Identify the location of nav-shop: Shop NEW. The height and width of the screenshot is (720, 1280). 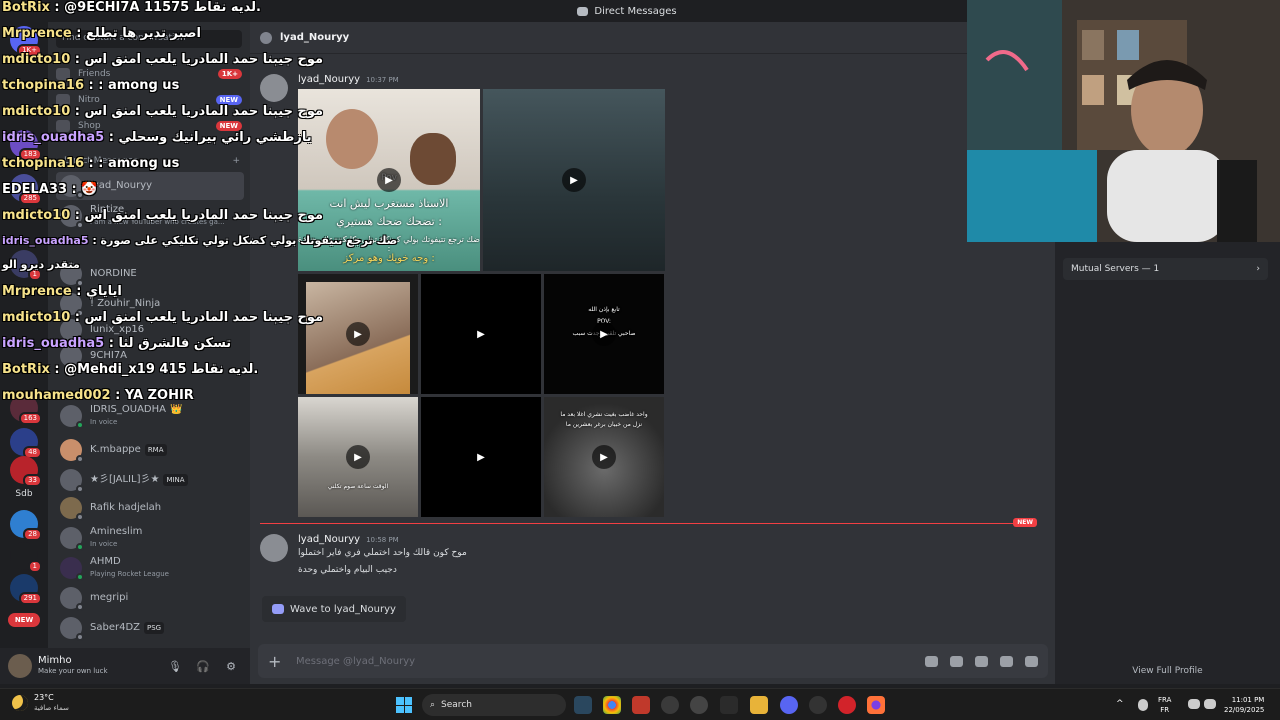
(149, 126).